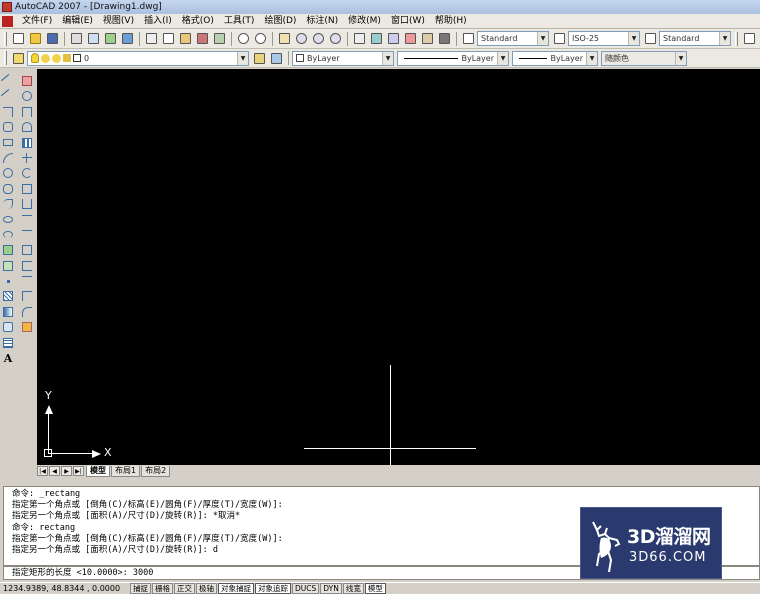  What do you see at coordinates (27, 281) in the screenshot?
I see `join-icon` at bounding box center [27, 281].